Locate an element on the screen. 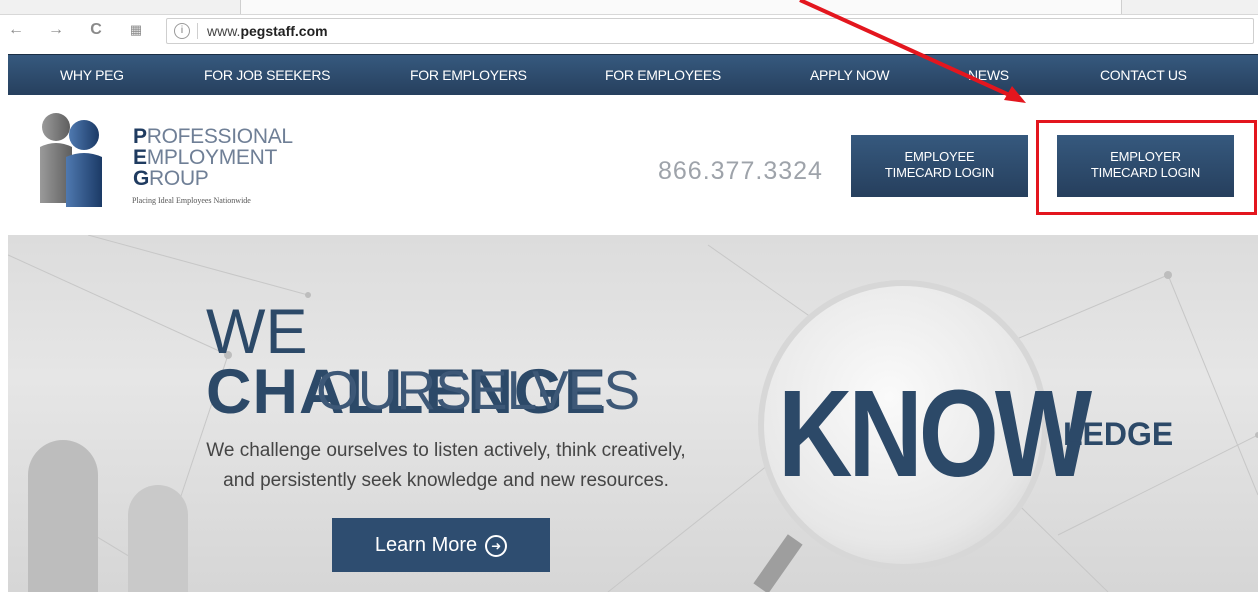 The image size is (1258, 592). address-divider is located at coordinates (197, 31).